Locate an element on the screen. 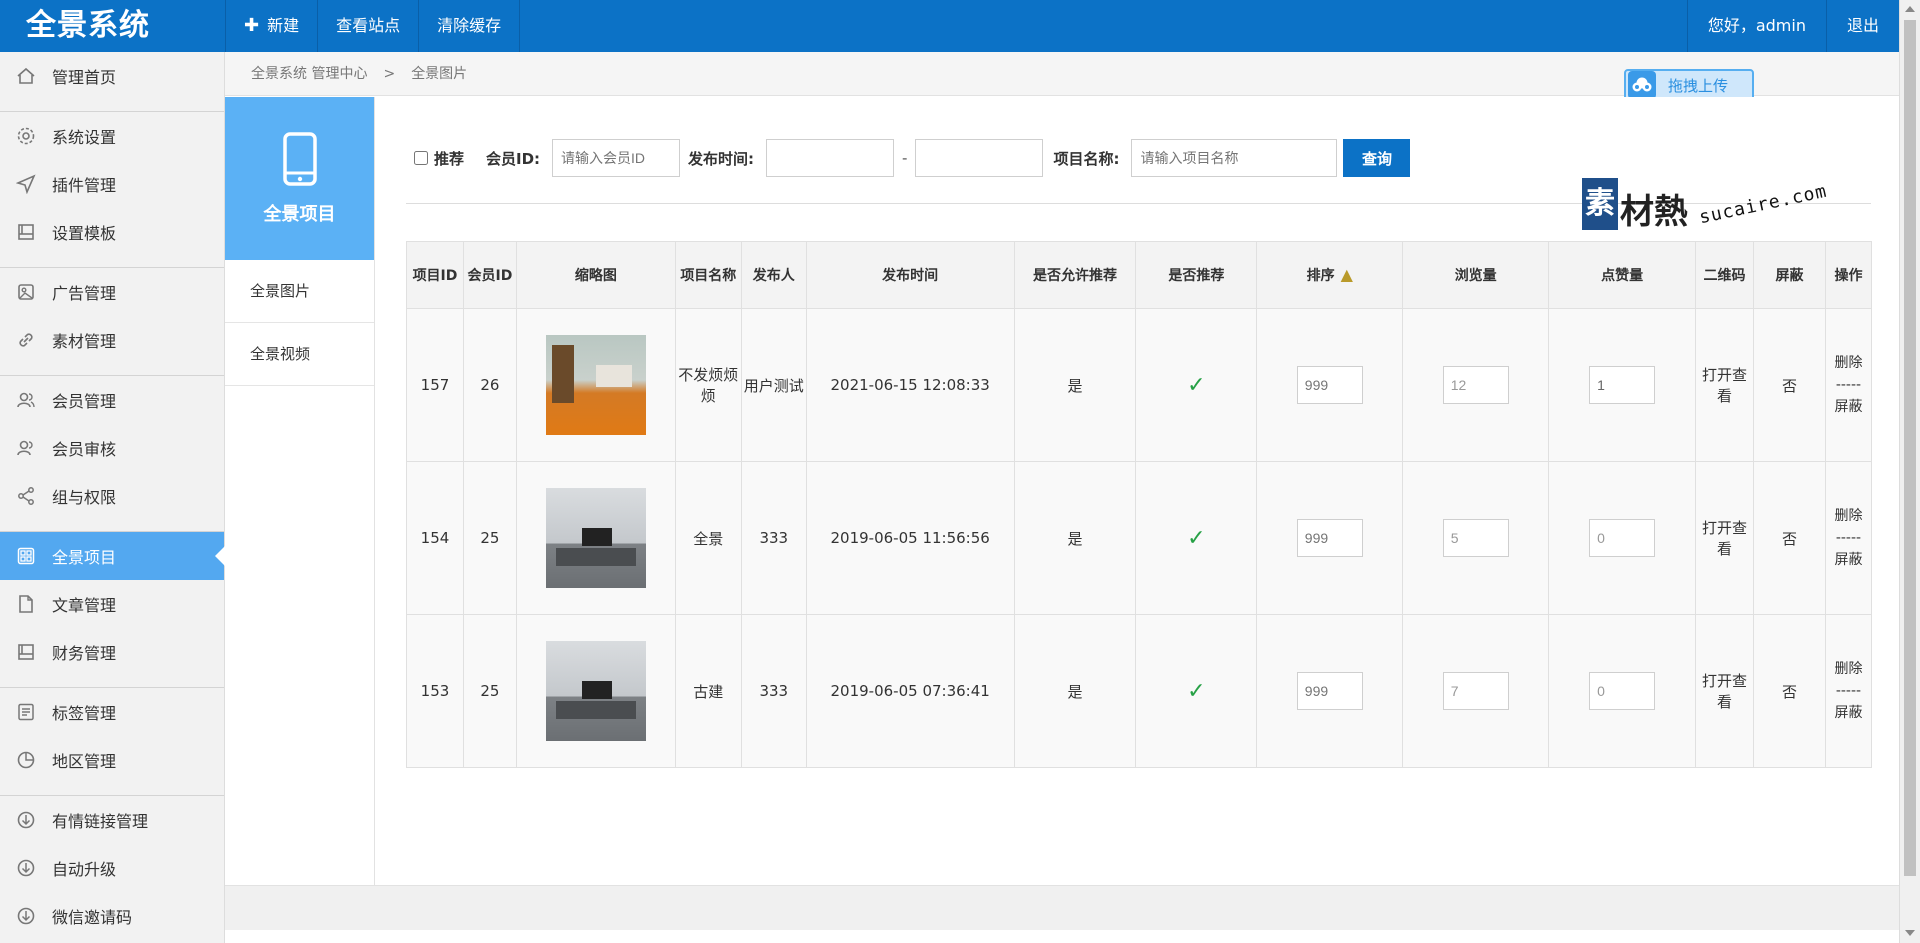  sidebar-item-friend-links: 有情链接管理 is located at coordinates (112, 820).